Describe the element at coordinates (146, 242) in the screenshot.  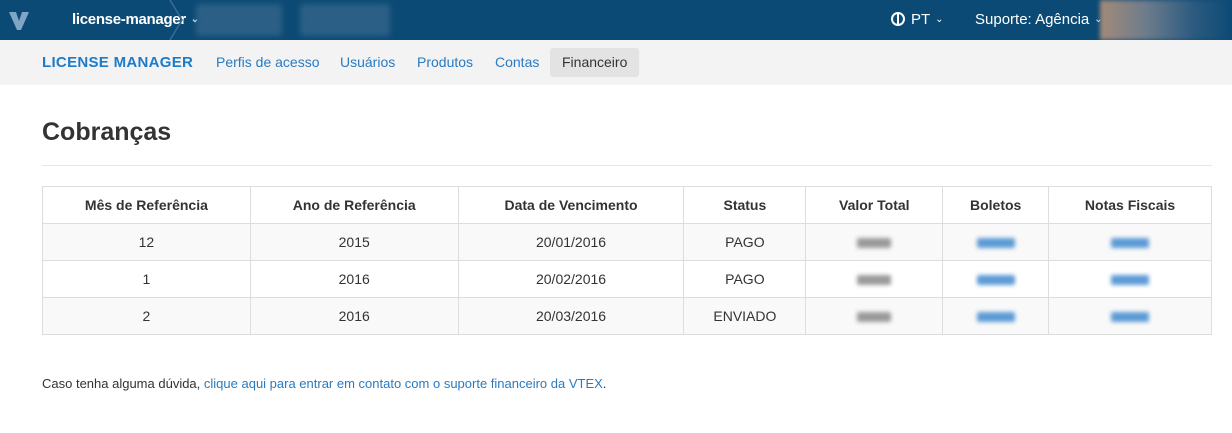
I see `month-cell: 12` at that location.